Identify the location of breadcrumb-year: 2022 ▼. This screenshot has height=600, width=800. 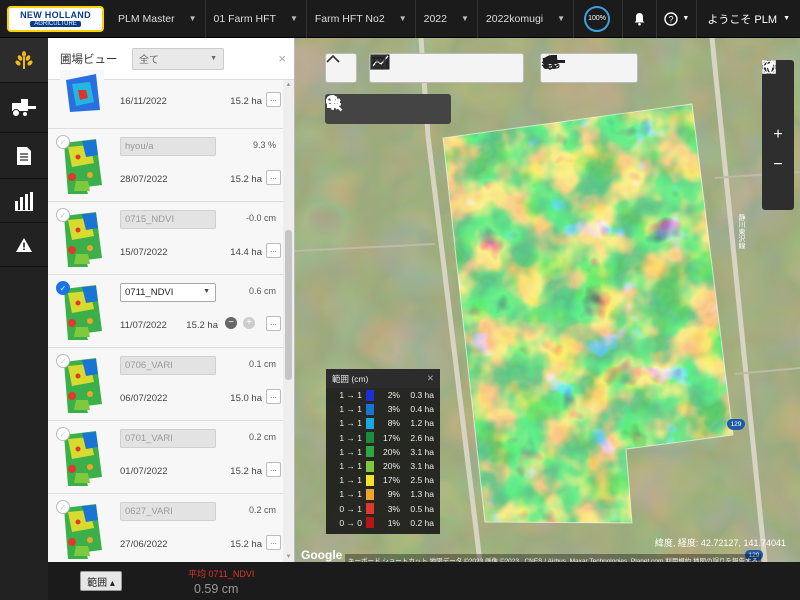
(447, 19).